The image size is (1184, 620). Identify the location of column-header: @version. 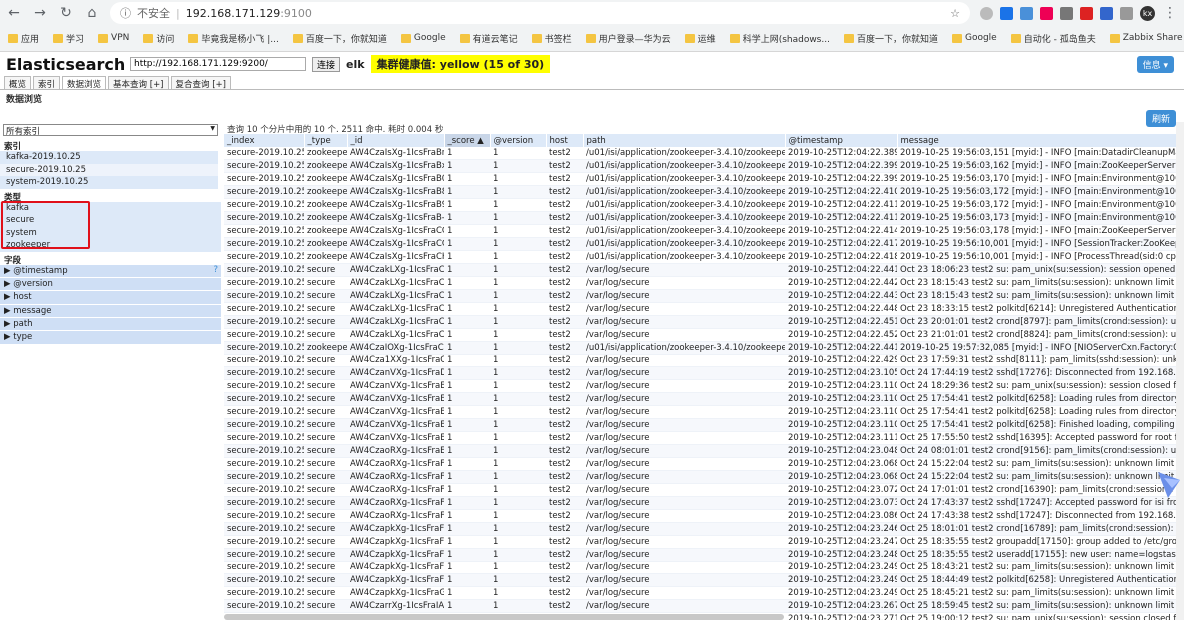
(518, 140).